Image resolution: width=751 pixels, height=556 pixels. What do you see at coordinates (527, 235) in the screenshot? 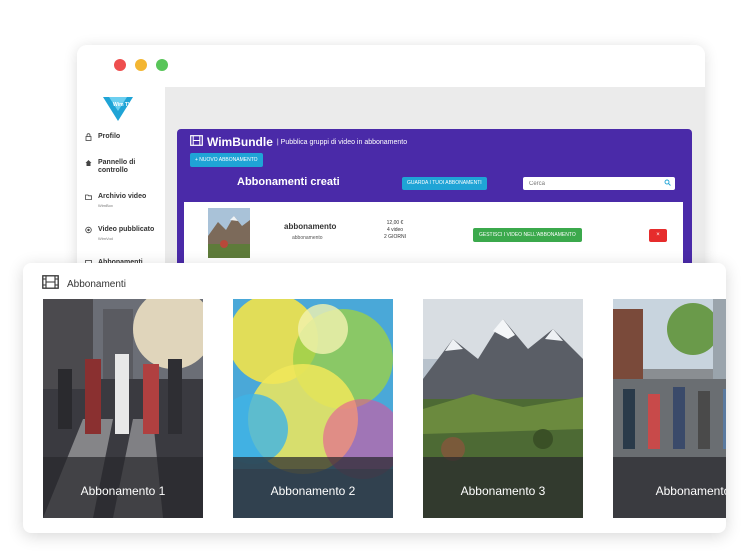
I see `manage-videos-button: GESTISCI I VIDEO NELL'ABBONAMENTO` at bounding box center [527, 235].